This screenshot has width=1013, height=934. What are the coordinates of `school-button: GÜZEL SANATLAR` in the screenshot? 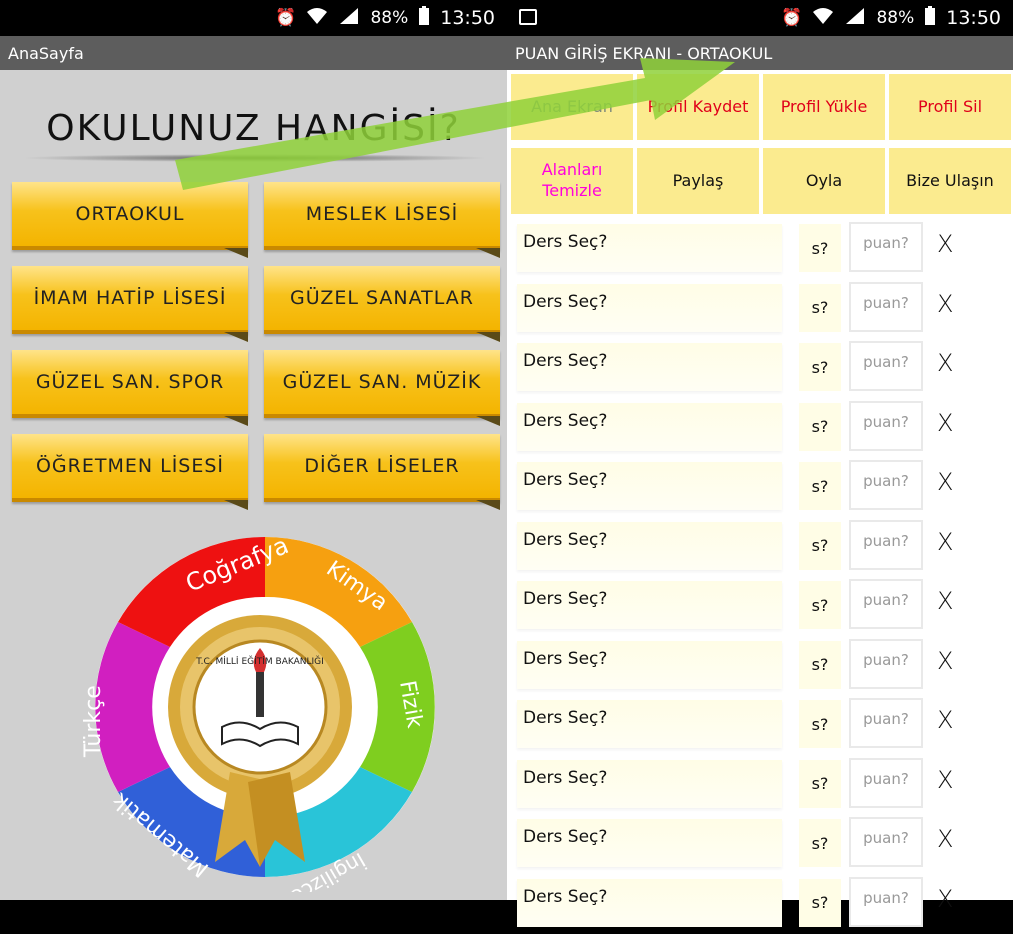 It's located at (382, 304).